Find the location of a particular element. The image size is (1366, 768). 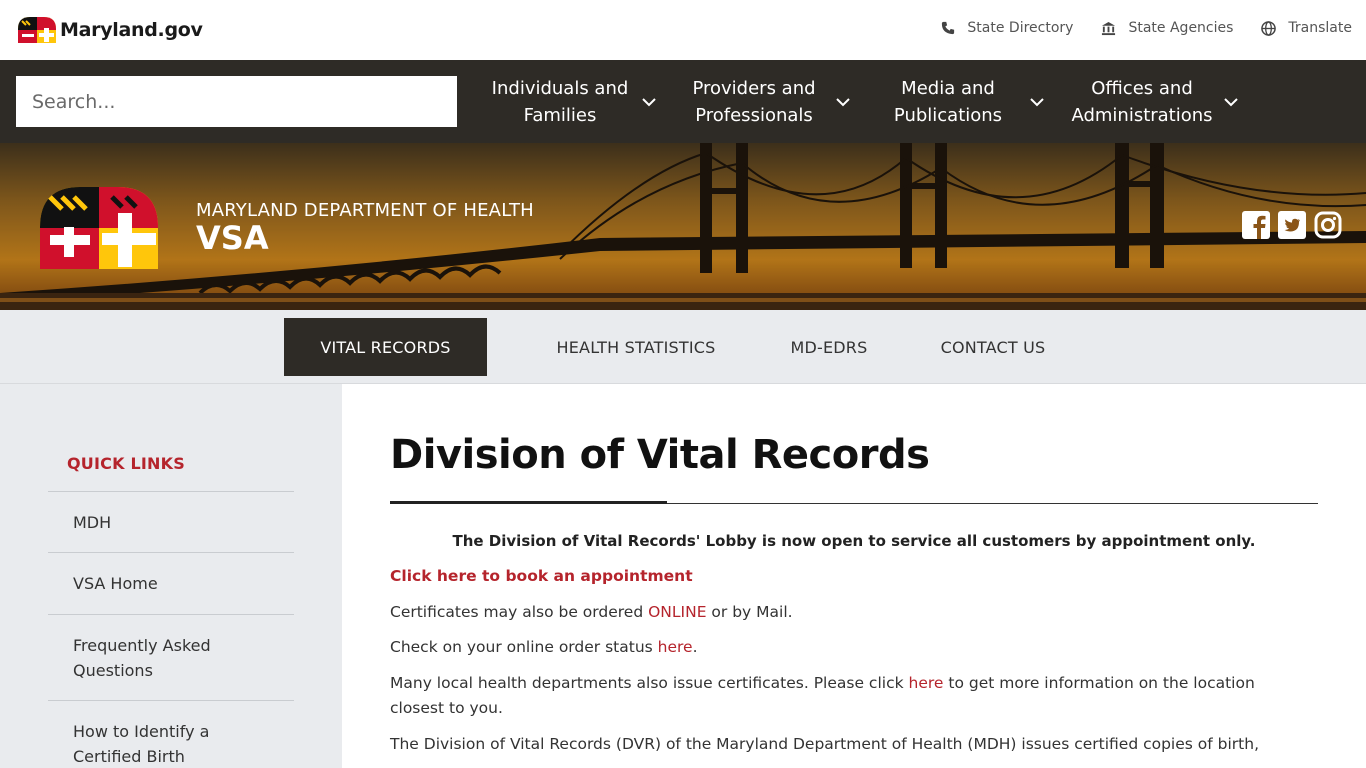

state-directory-label: State Directory is located at coordinates (1020, 28).